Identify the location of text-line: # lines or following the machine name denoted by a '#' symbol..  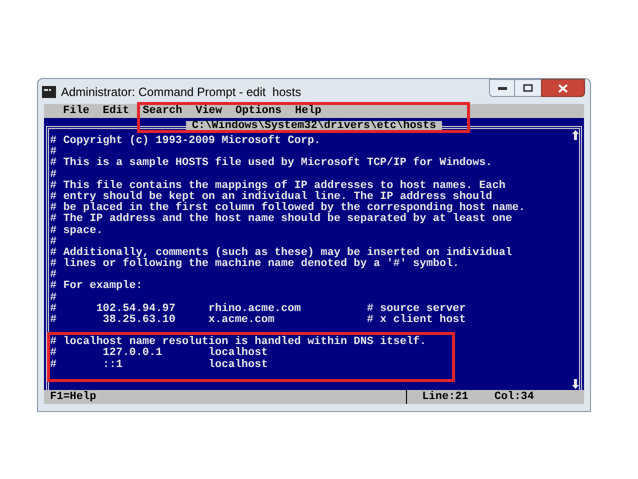
(255, 264).